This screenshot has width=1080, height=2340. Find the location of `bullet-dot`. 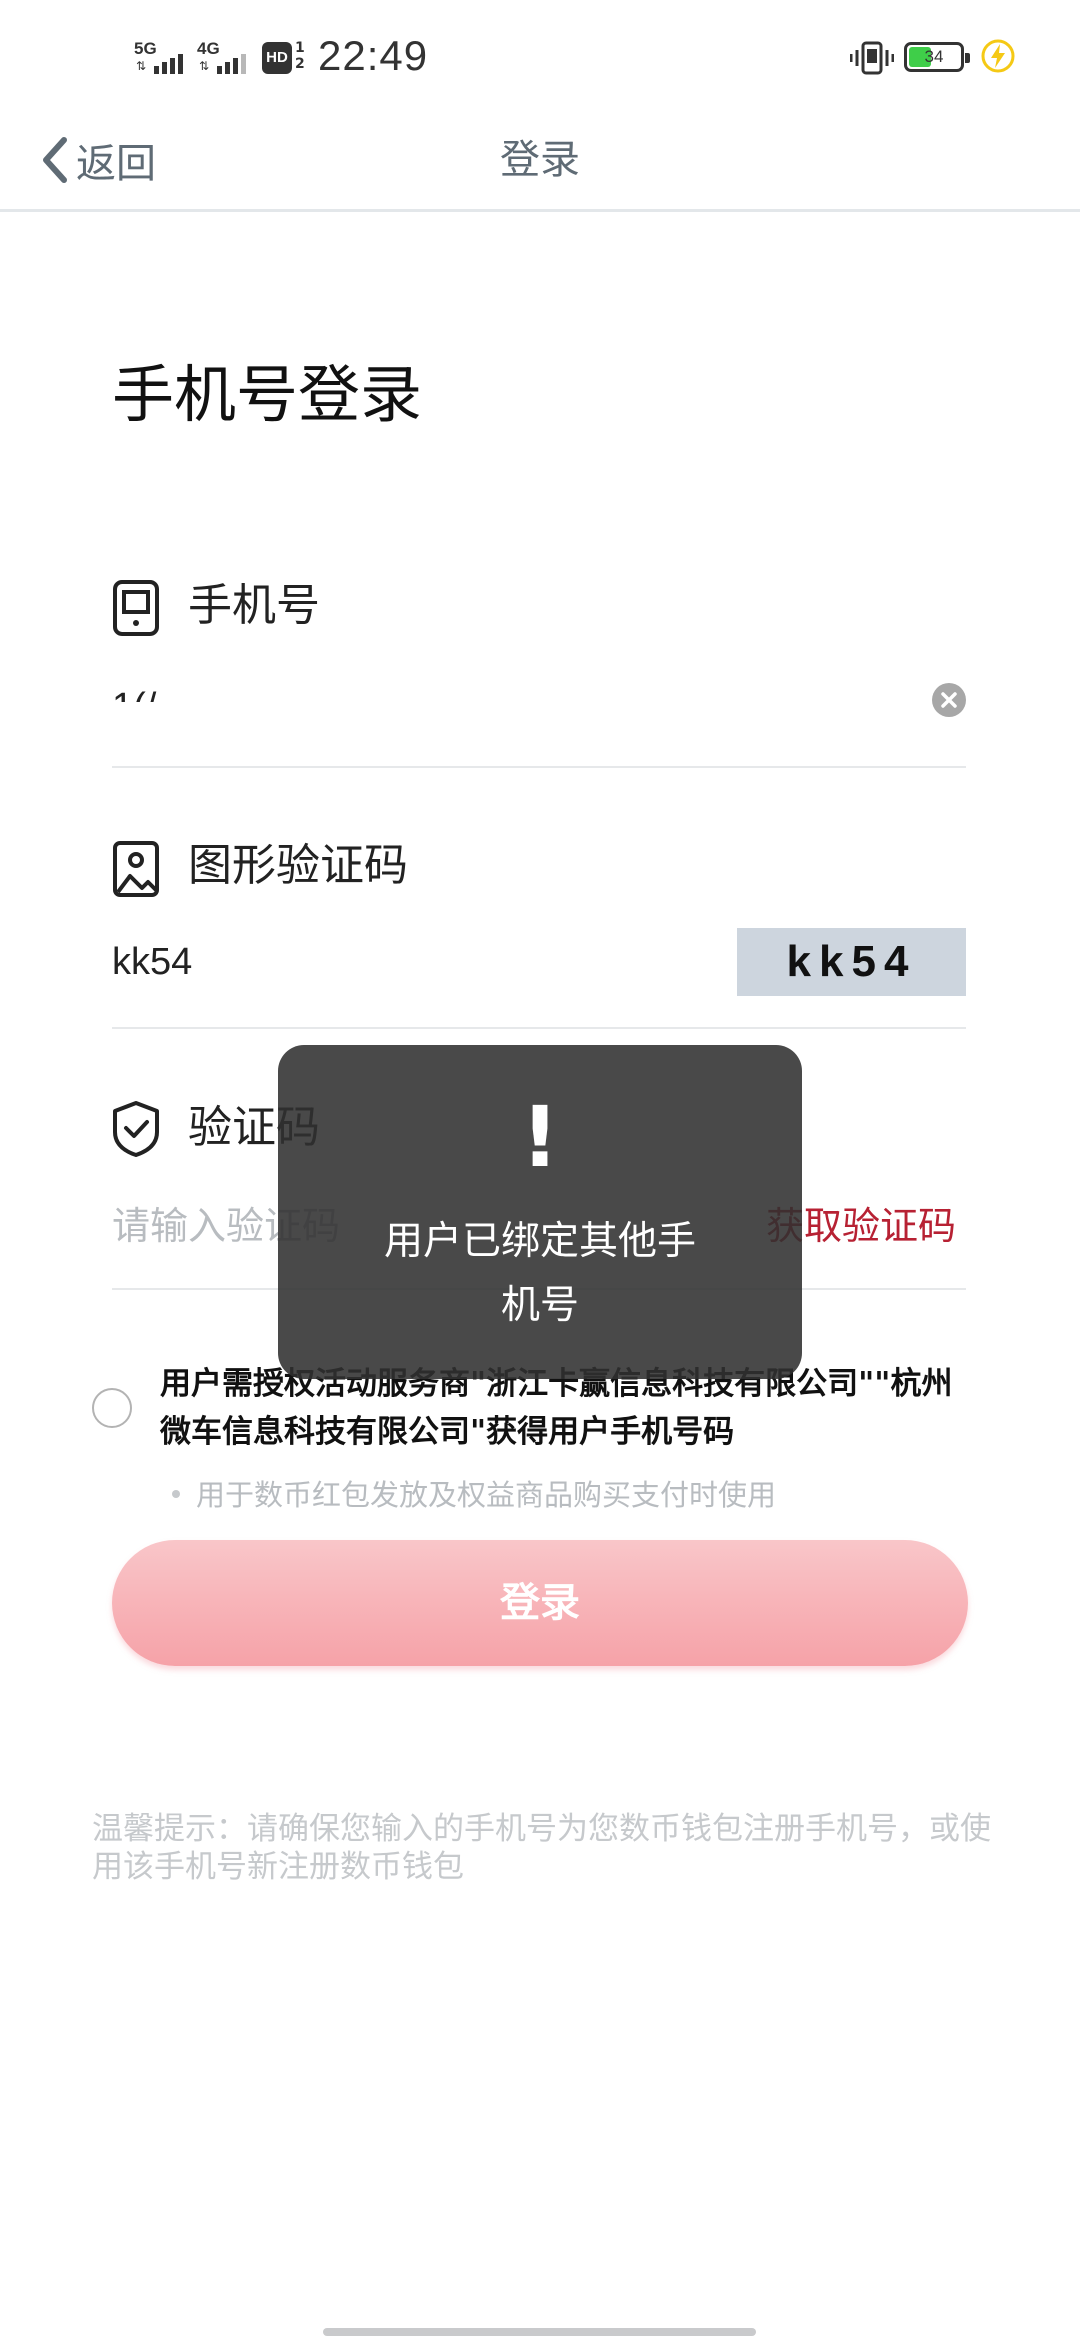

bullet-dot is located at coordinates (176, 1494).